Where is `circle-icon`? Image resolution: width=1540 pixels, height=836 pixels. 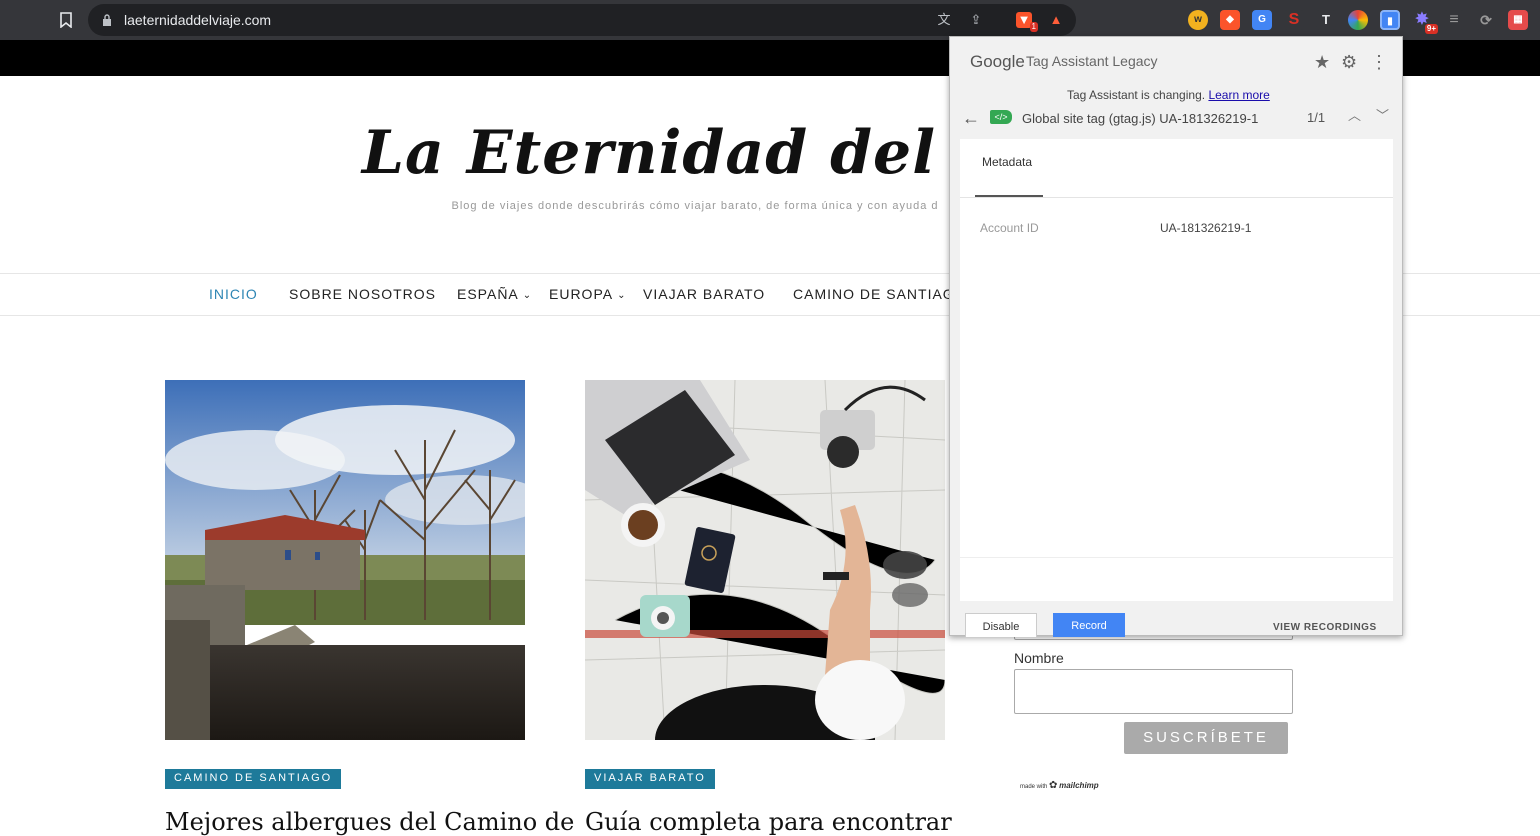
circle-icon is located at coordinates (1358, 20).